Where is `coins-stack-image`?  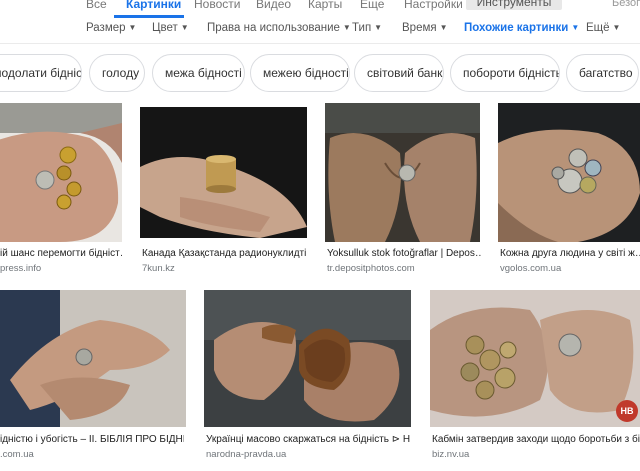 coins-stack-image is located at coordinates (223, 172).